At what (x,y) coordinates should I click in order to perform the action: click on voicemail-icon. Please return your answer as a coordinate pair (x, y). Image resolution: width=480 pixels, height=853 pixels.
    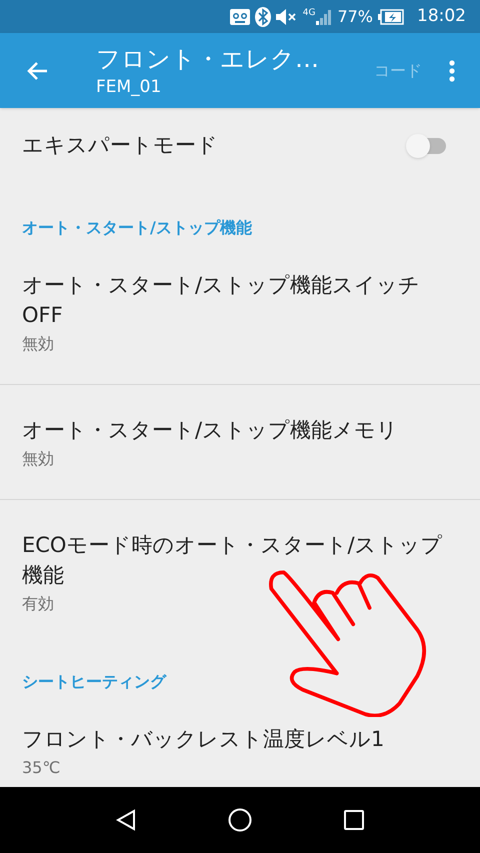
    Looking at the image, I should click on (240, 16).